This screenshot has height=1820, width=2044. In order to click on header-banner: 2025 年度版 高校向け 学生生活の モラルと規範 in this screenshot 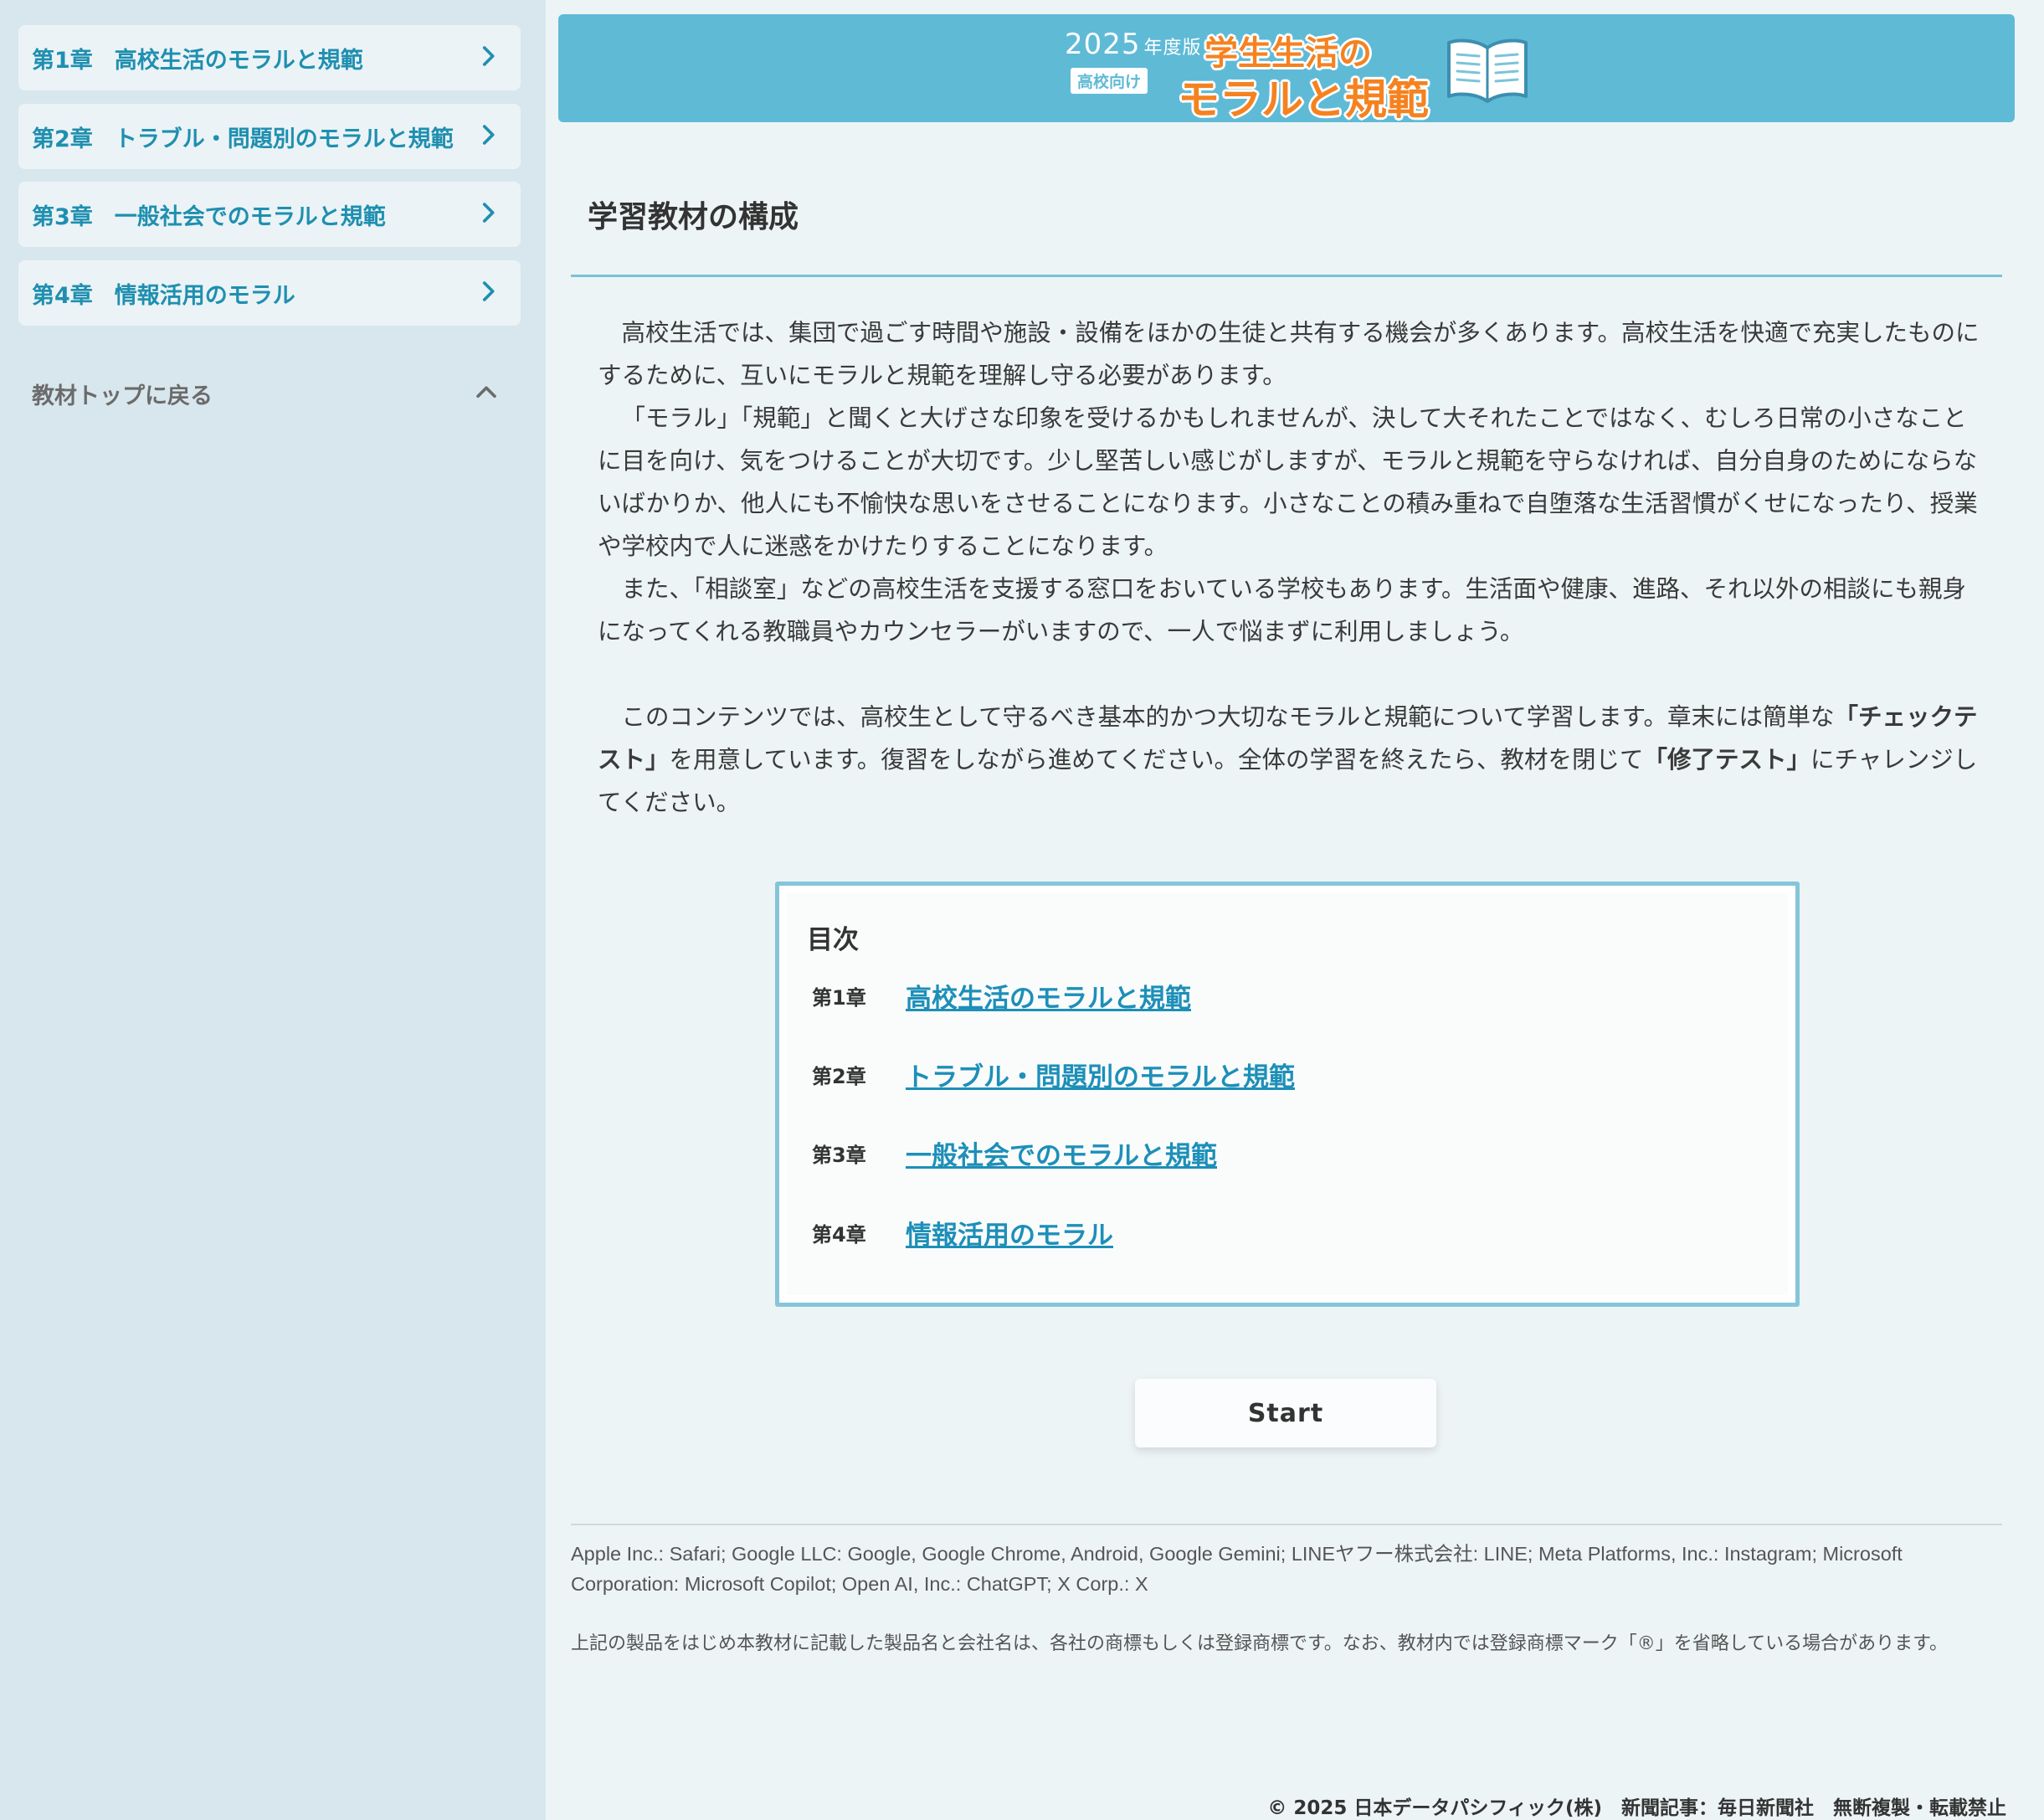, I will do `click(1286, 69)`.